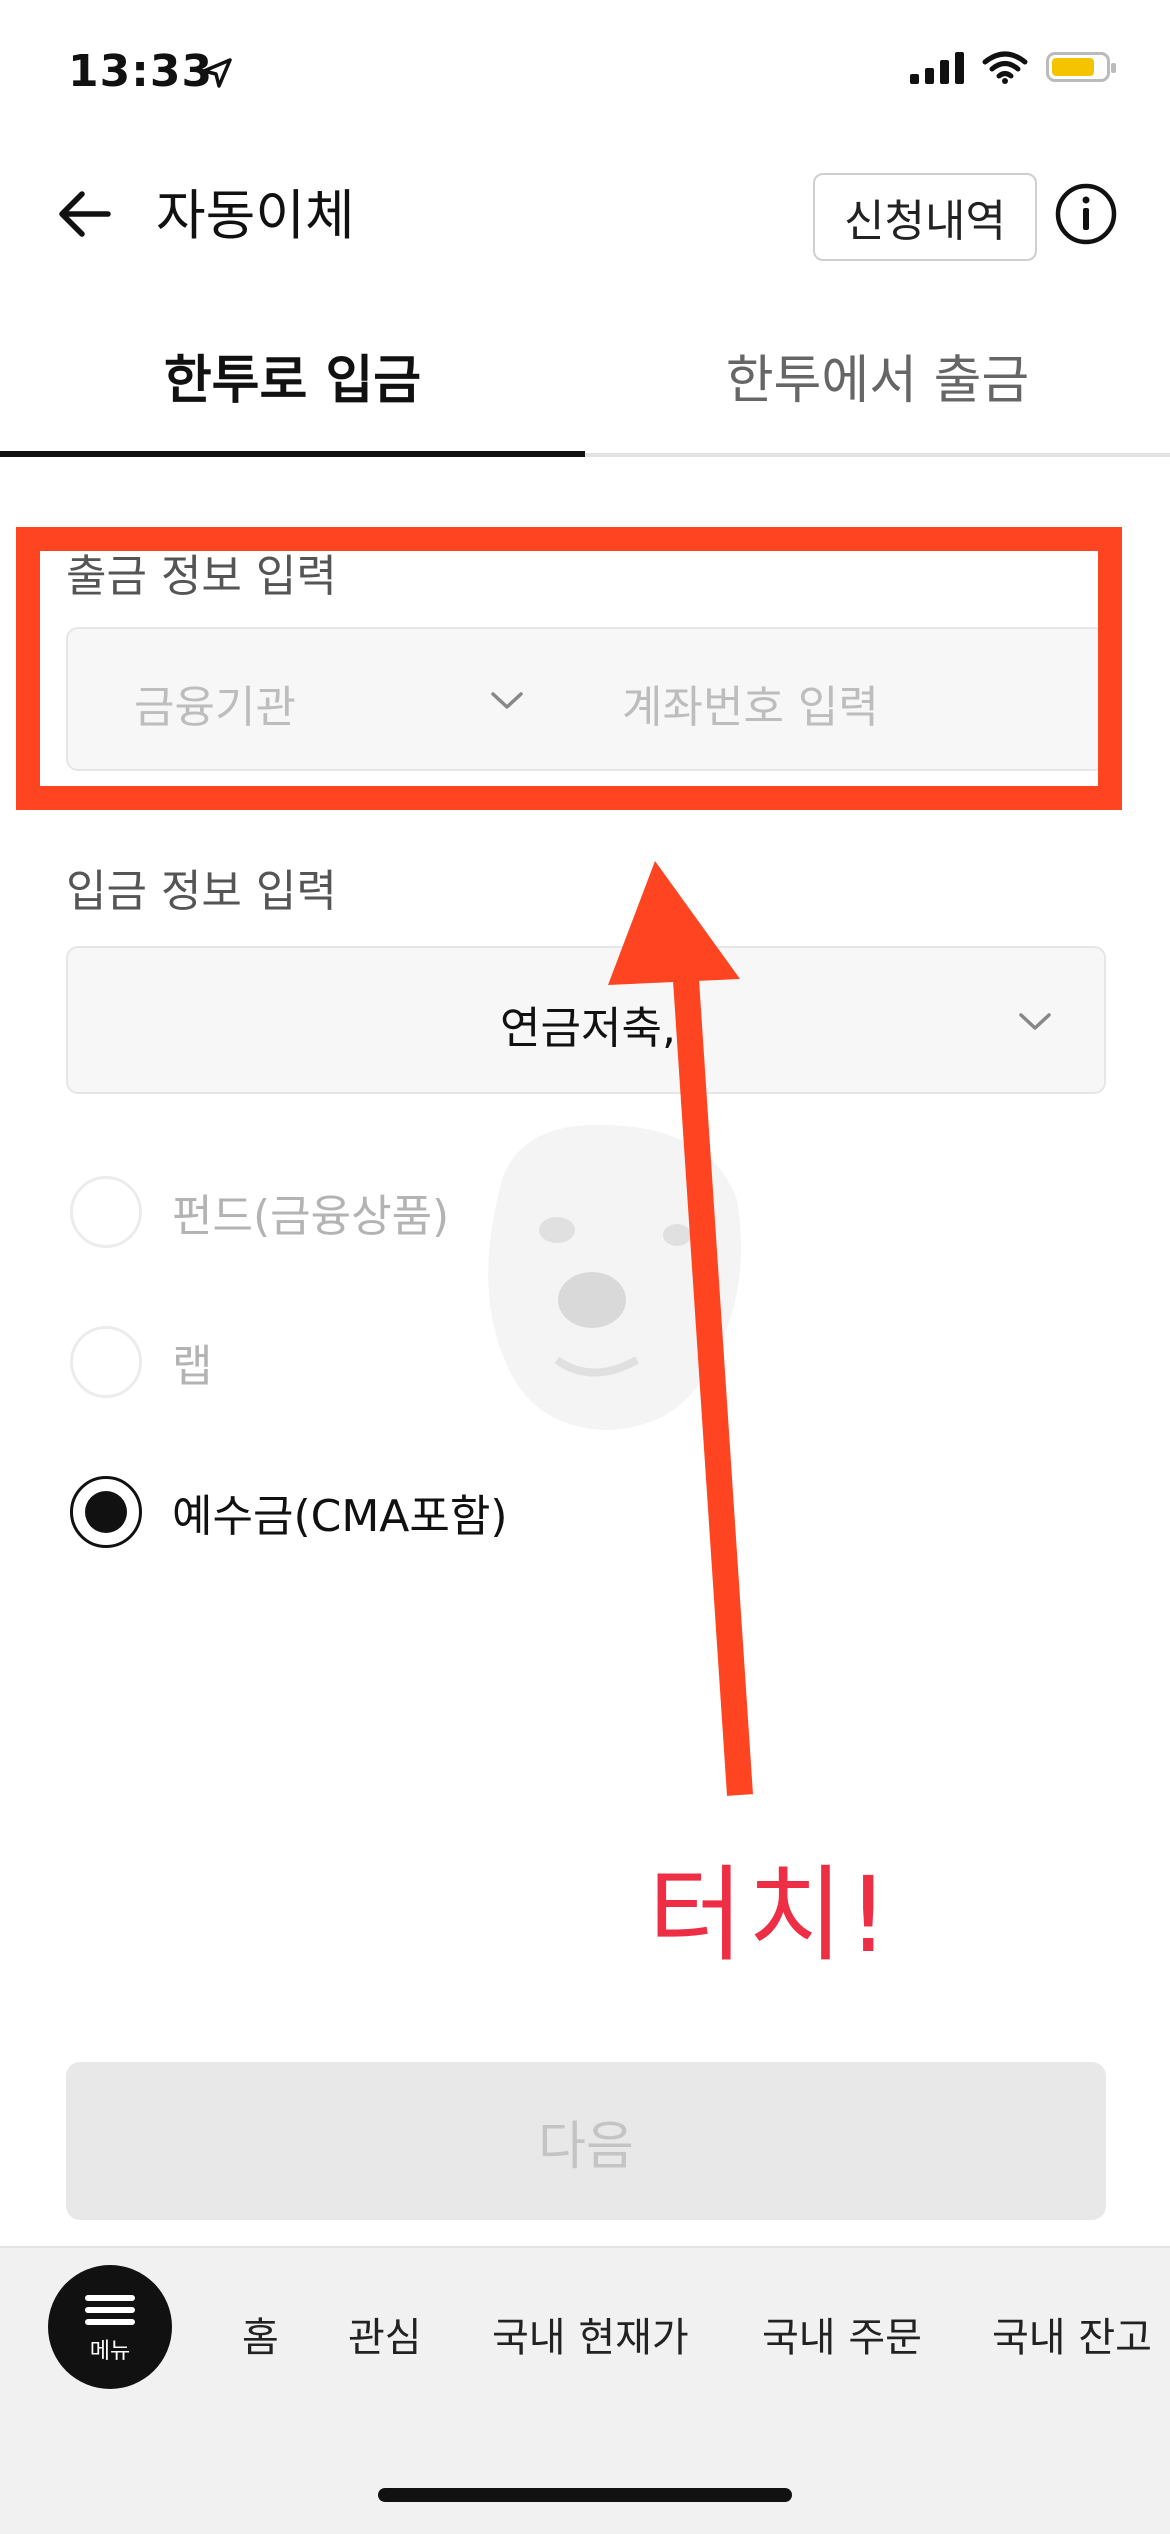  What do you see at coordinates (385, 2334) in the screenshot?
I see `nav-item-watchlist: 관심` at bounding box center [385, 2334].